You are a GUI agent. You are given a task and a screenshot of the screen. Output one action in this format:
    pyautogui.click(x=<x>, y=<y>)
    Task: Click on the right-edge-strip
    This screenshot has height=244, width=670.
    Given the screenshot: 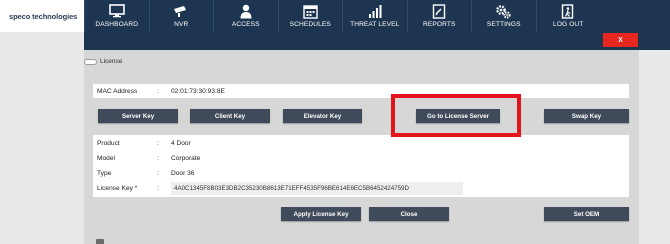 What is the action you would take?
    pyautogui.click(x=654, y=147)
    